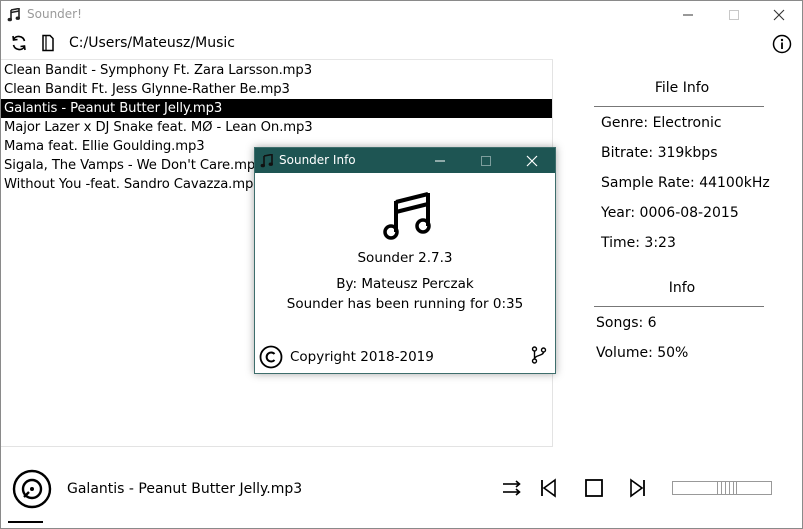 Image resolution: width=803 pixels, height=529 pixels. What do you see at coordinates (779, 14) in the screenshot?
I see `close-button` at bounding box center [779, 14].